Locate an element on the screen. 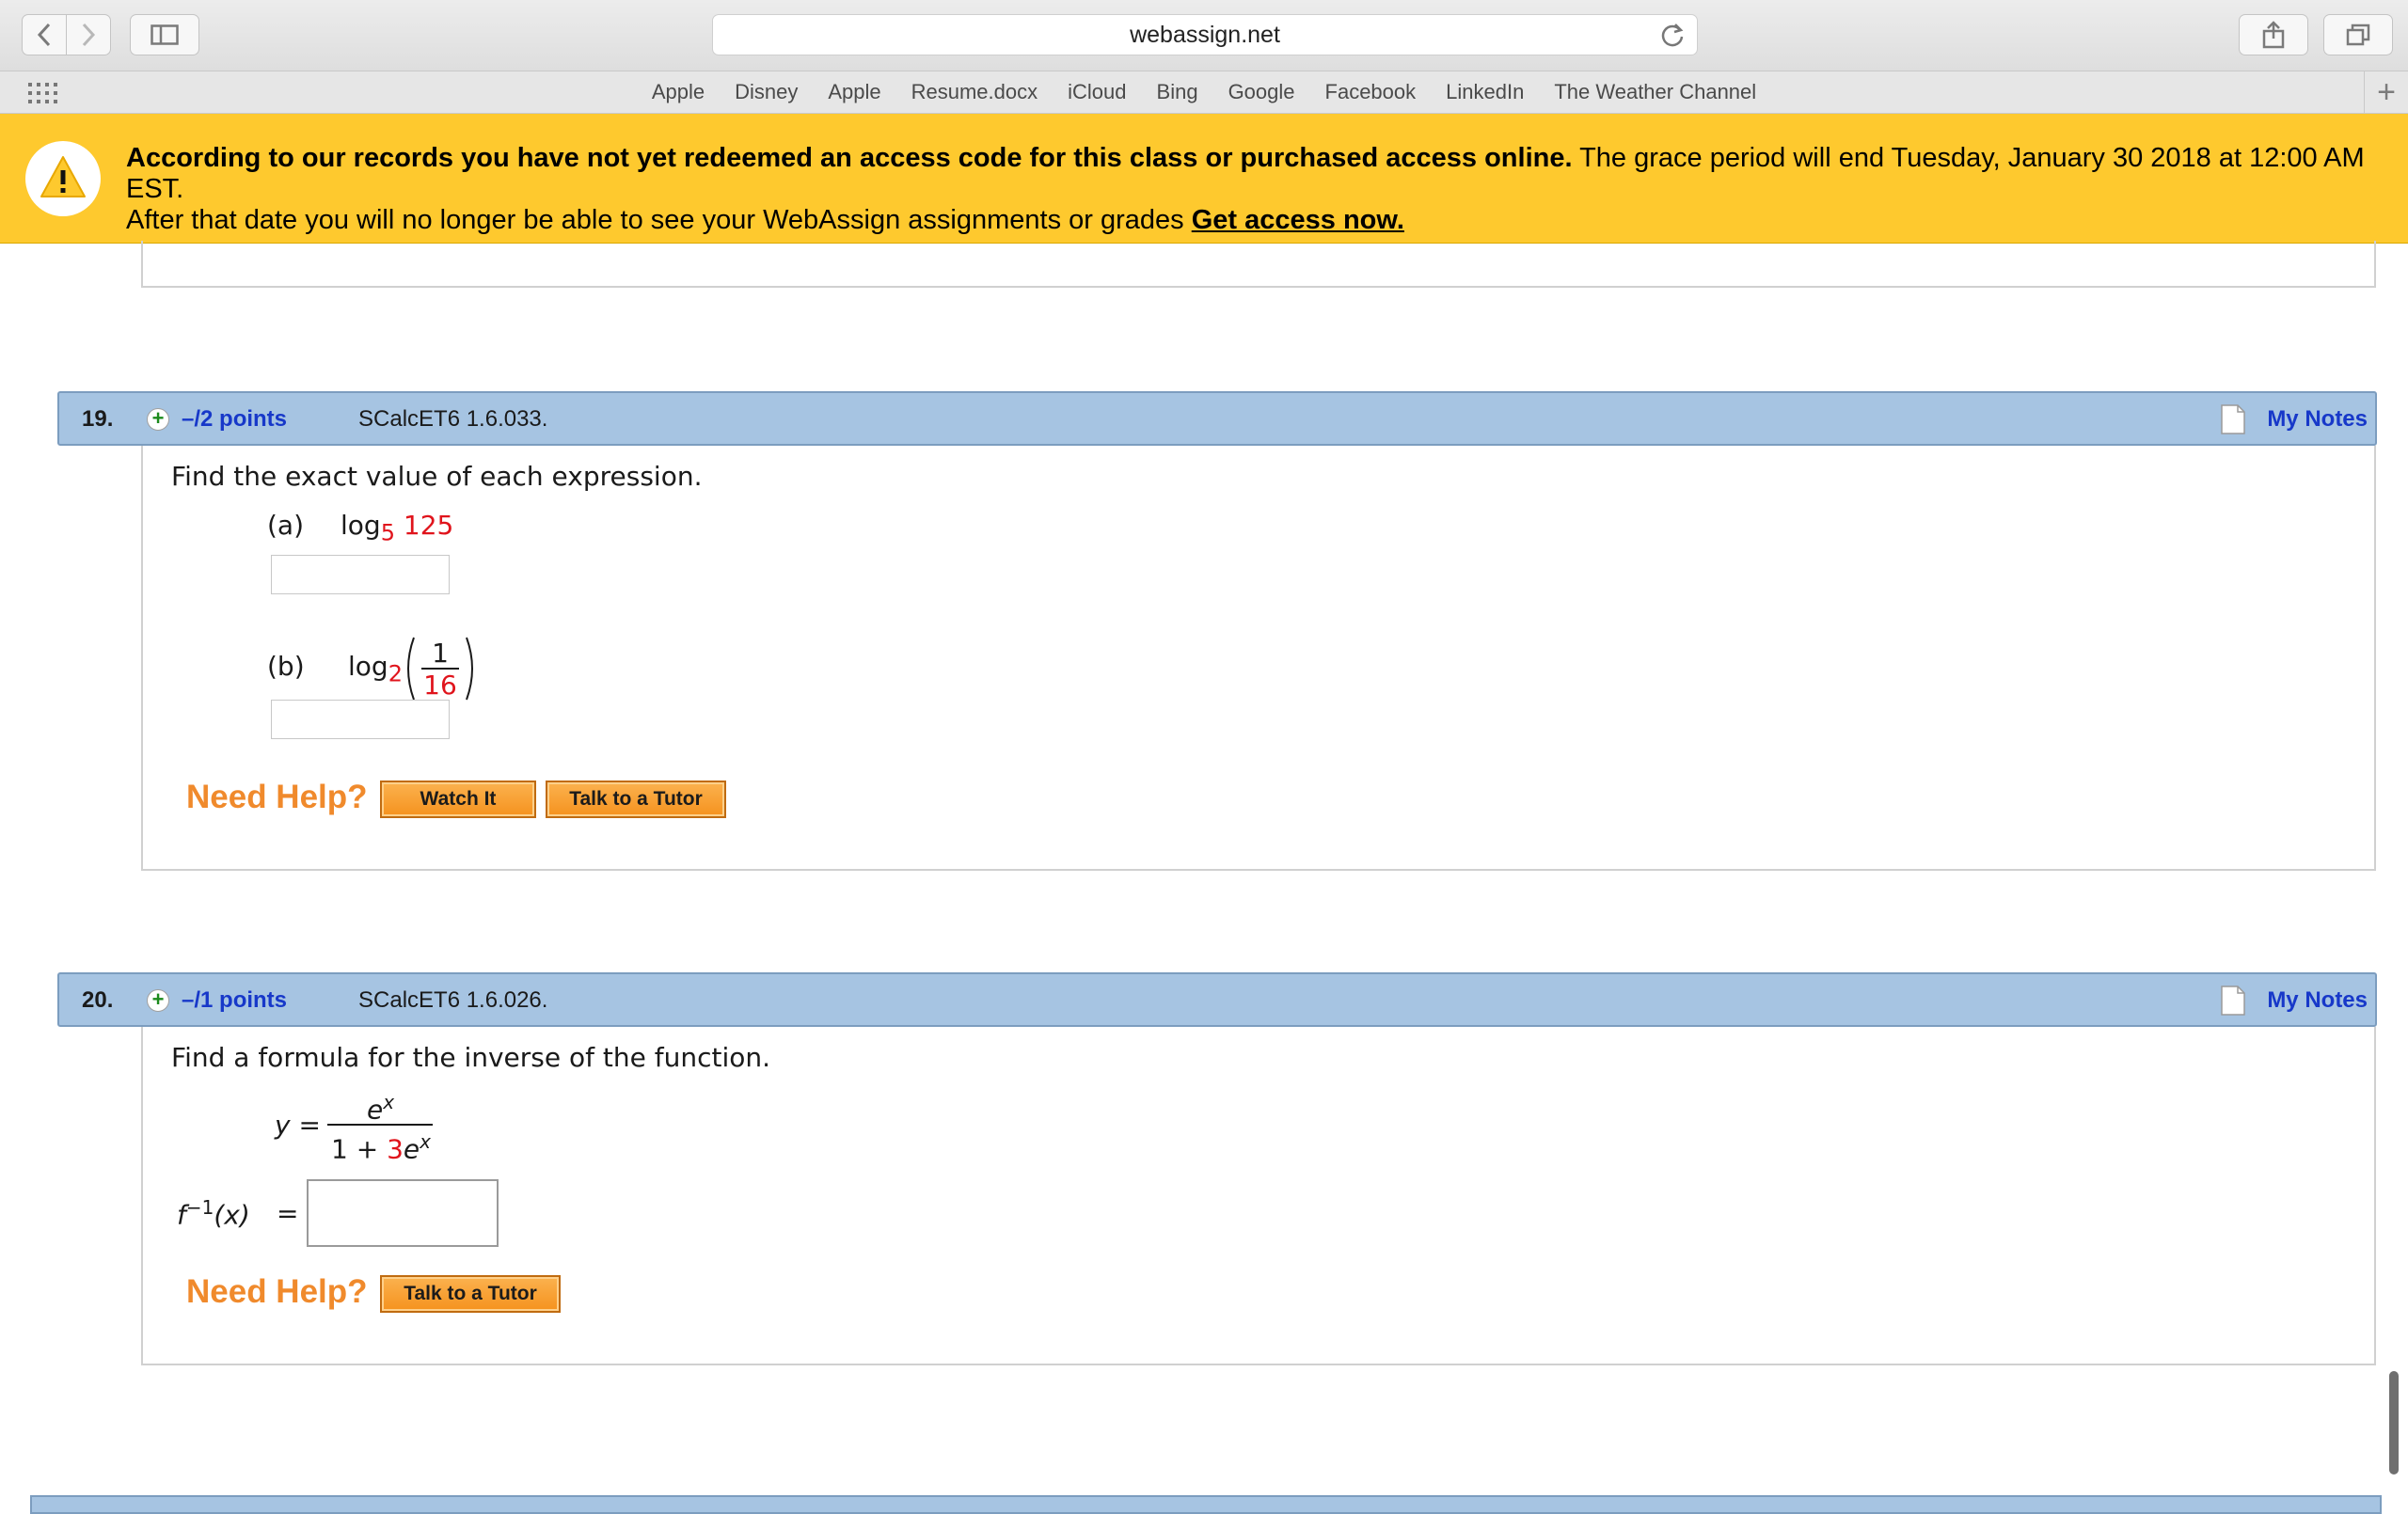 This screenshot has width=2408, height=1514. part-b-label: (b) is located at coordinates (286, 666).